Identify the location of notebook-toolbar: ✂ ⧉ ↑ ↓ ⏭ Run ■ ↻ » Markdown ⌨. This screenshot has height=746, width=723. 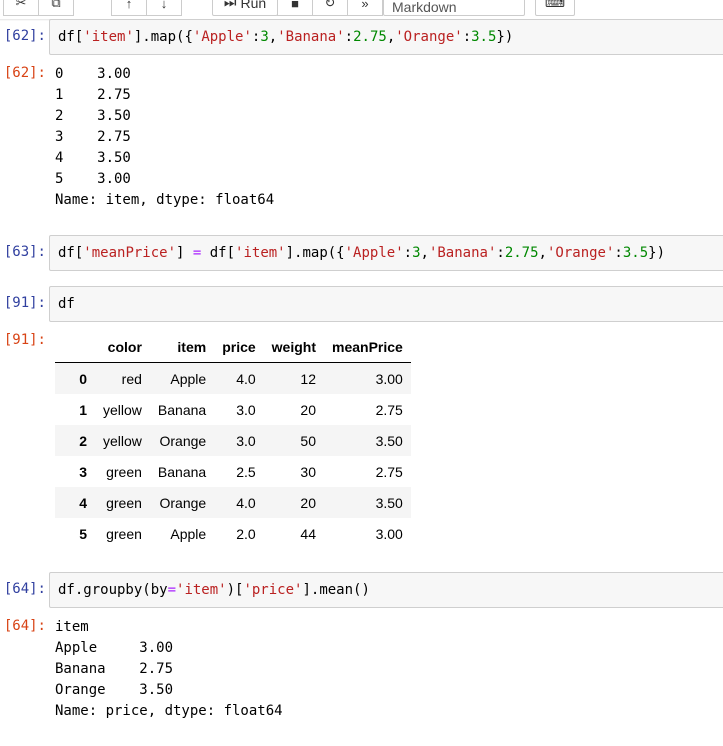
(361, 10).